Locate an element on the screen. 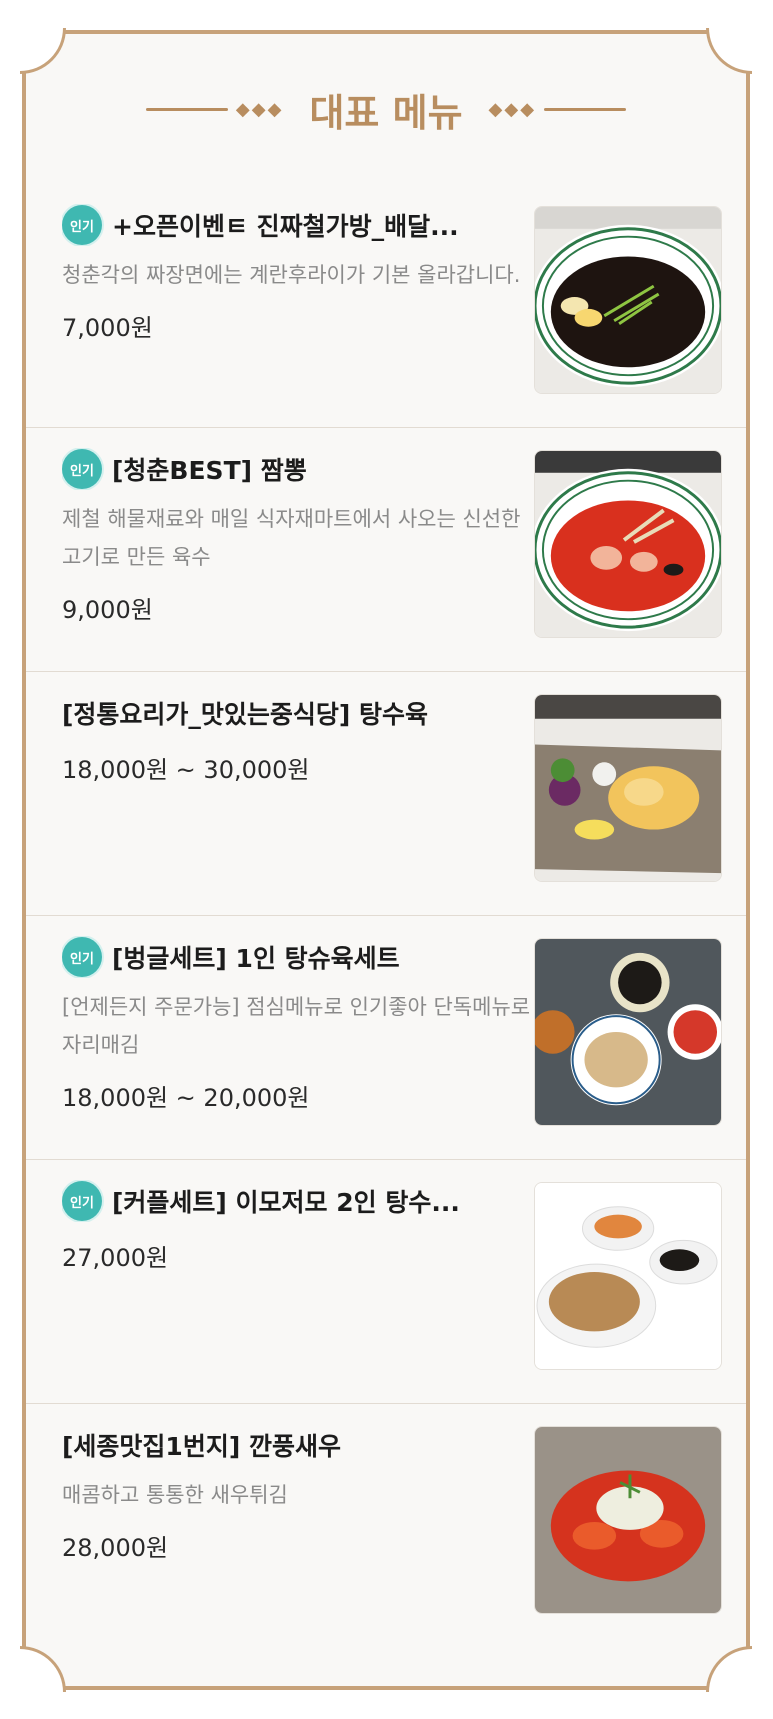 The width and height of the screenshot is (773, 1719). menu-item-price: 28,000원 is located at coordinates (115, 1548).